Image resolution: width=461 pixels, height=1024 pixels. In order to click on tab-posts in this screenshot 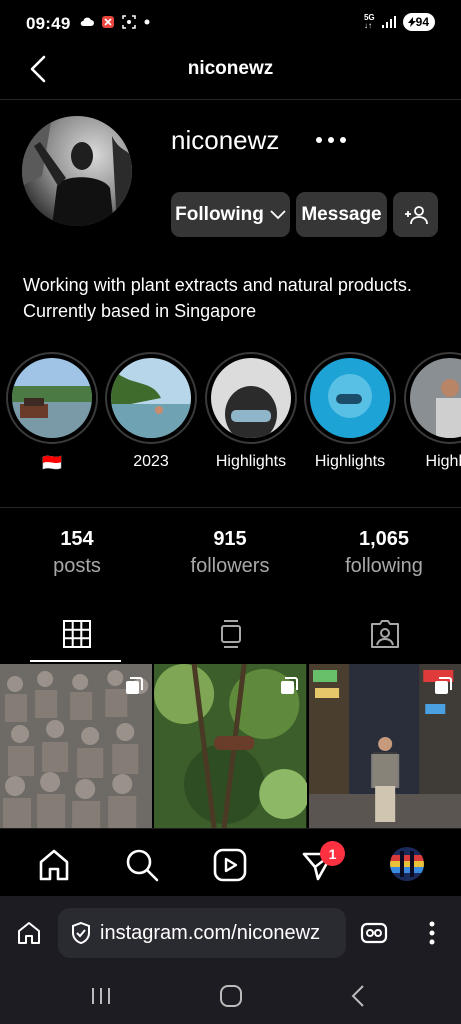, I will do `click(76, 634)`.